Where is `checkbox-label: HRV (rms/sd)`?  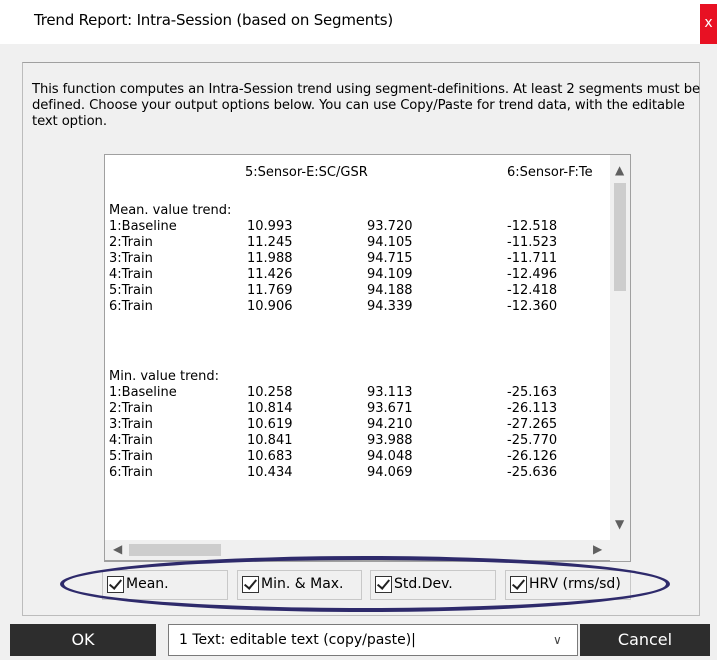
checkbox-label: HRV (rms/sd) is located at coordinates (575, 584).